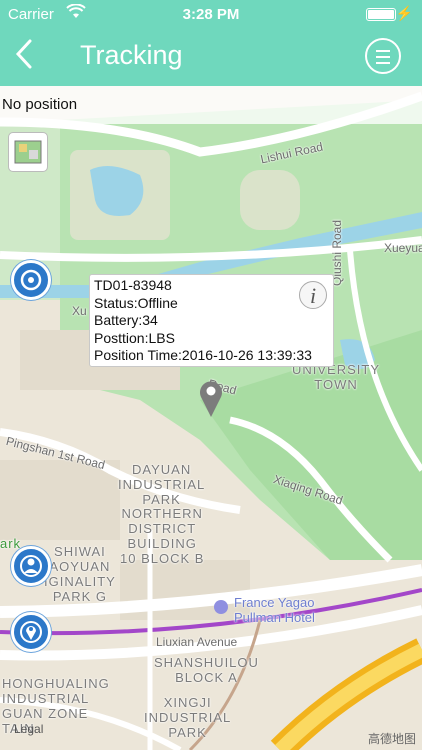 The width and height of the screenshot is (422, 750). Describe the element at coordinates (162, 536) in the screenshot. I see `map-label-northern-district: NORTHERN DISTRICT BUILDING 10 BLOCK B` at that location.